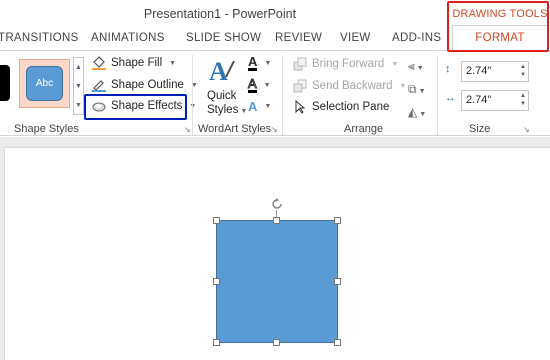  What do you see at coordinates (480, 129) in the screenshot?
I see `size-group-label: Size` at bounding box center [480, 129].